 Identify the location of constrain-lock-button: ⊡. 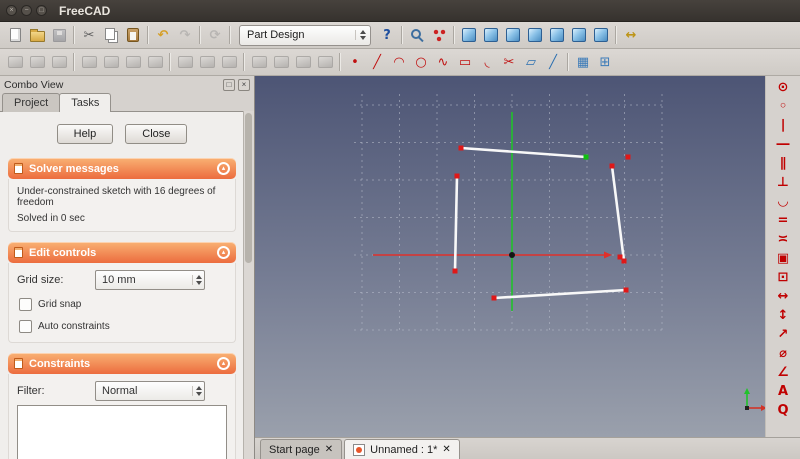
(783, 277).